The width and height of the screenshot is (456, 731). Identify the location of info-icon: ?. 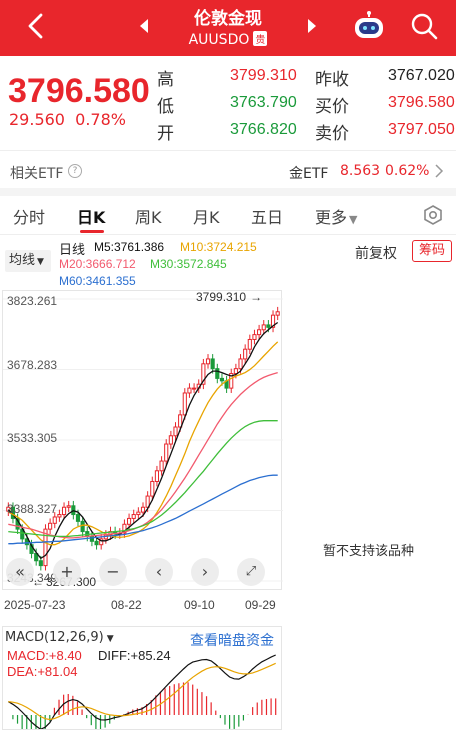
(75, 171).